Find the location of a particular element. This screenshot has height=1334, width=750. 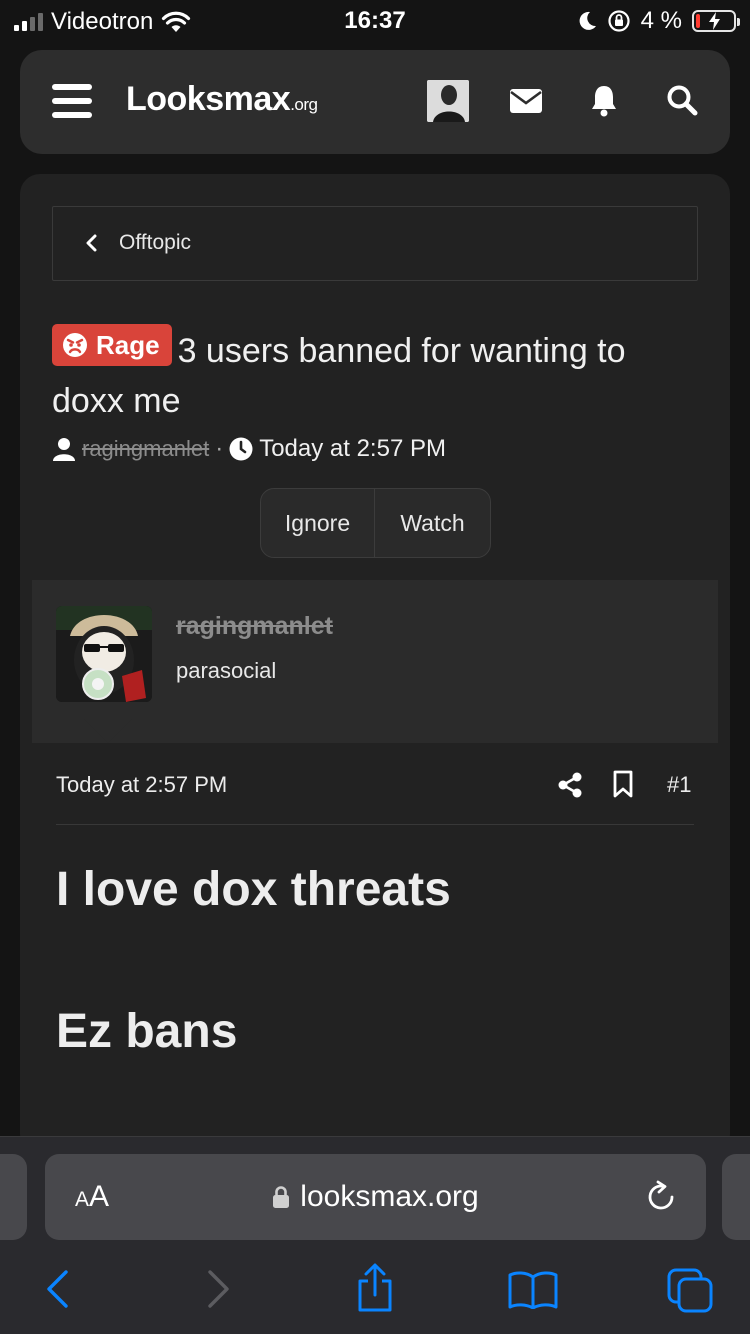

breadcrumb-label: Offtopic is located at coordinates (155, 242).